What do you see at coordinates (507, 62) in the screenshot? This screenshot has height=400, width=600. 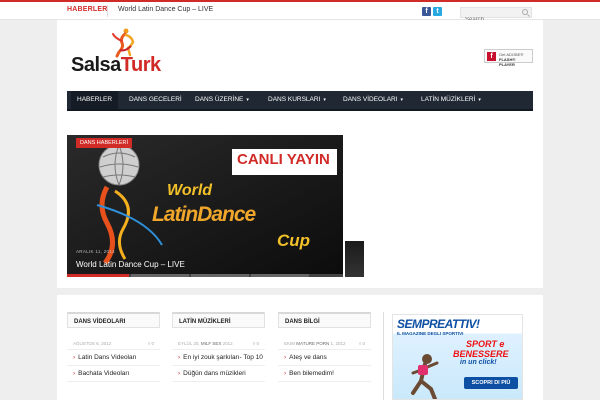 I see `flash-badge-line2: FLASH® PLAYER` at bounding box center [507, 62].